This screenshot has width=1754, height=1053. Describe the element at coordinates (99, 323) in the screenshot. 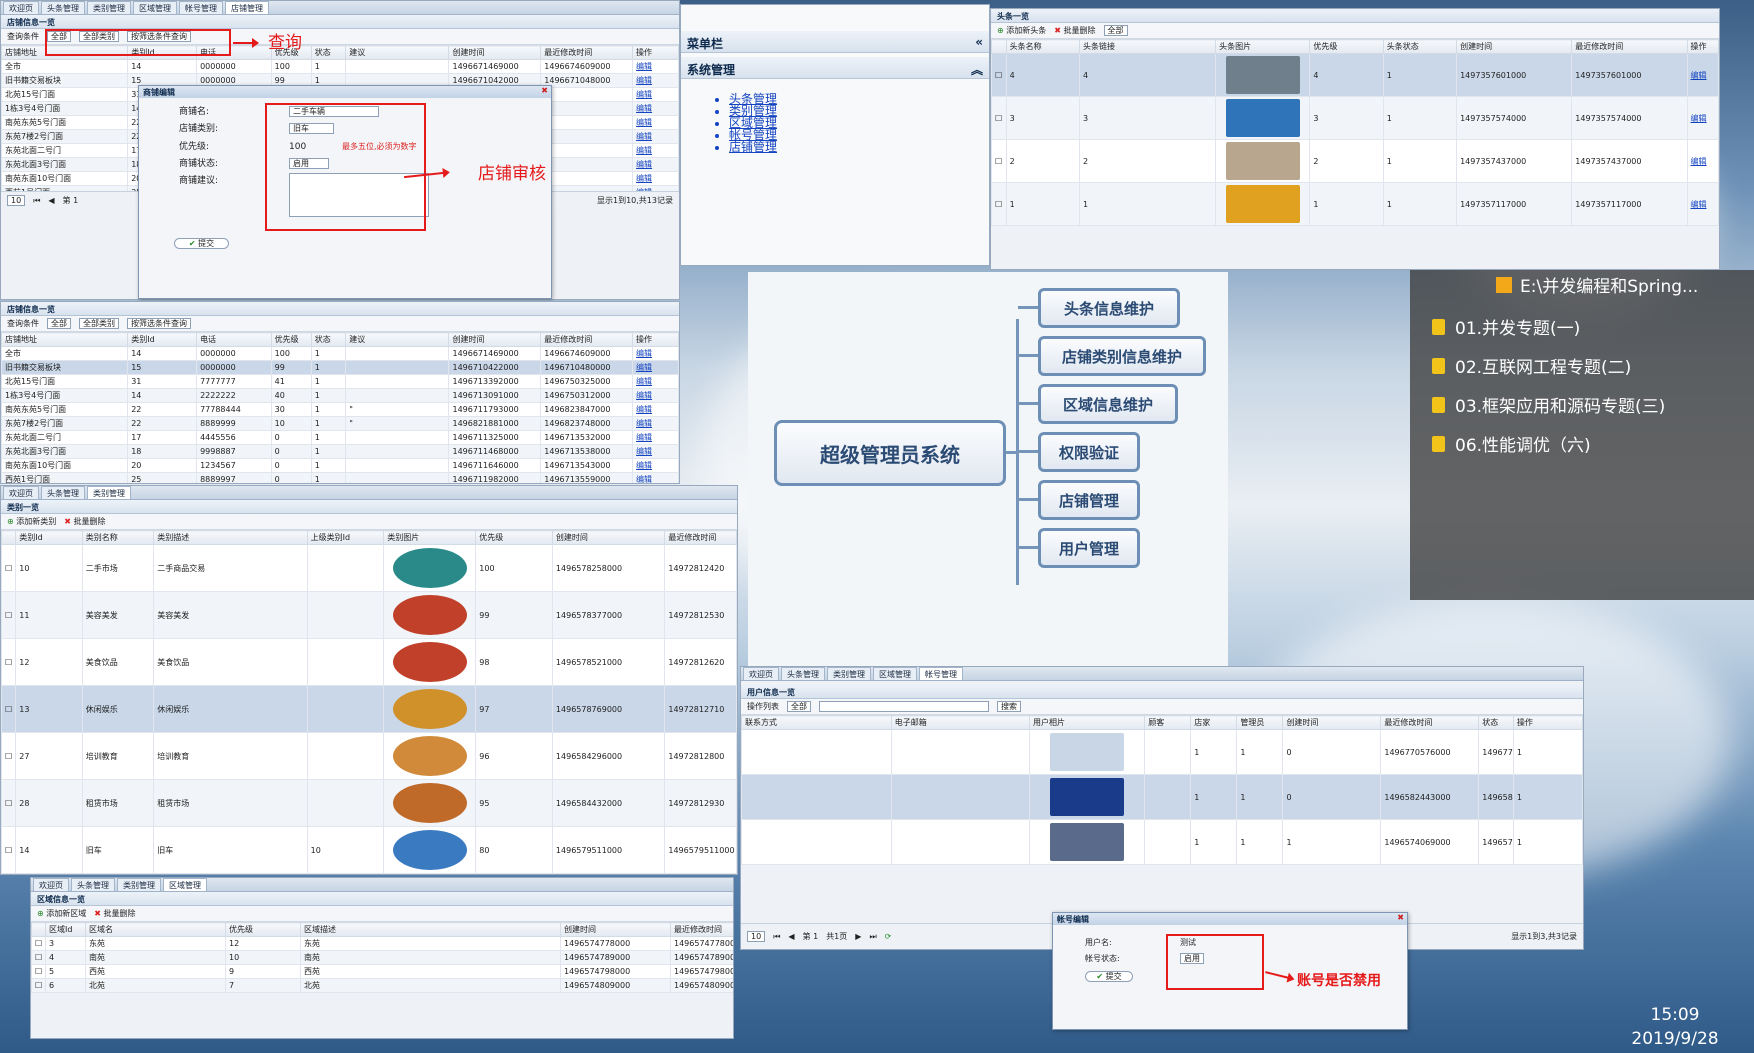

I see `category-filter: 全部类别` at that location.